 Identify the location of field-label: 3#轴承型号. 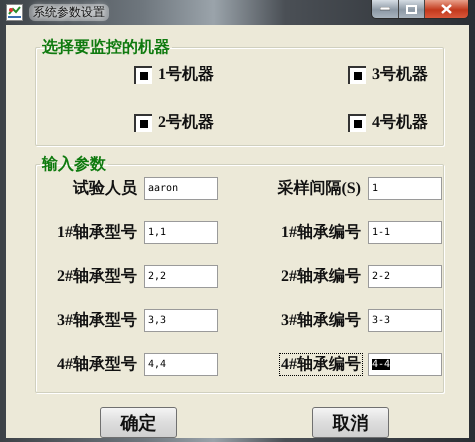
(97, 320).